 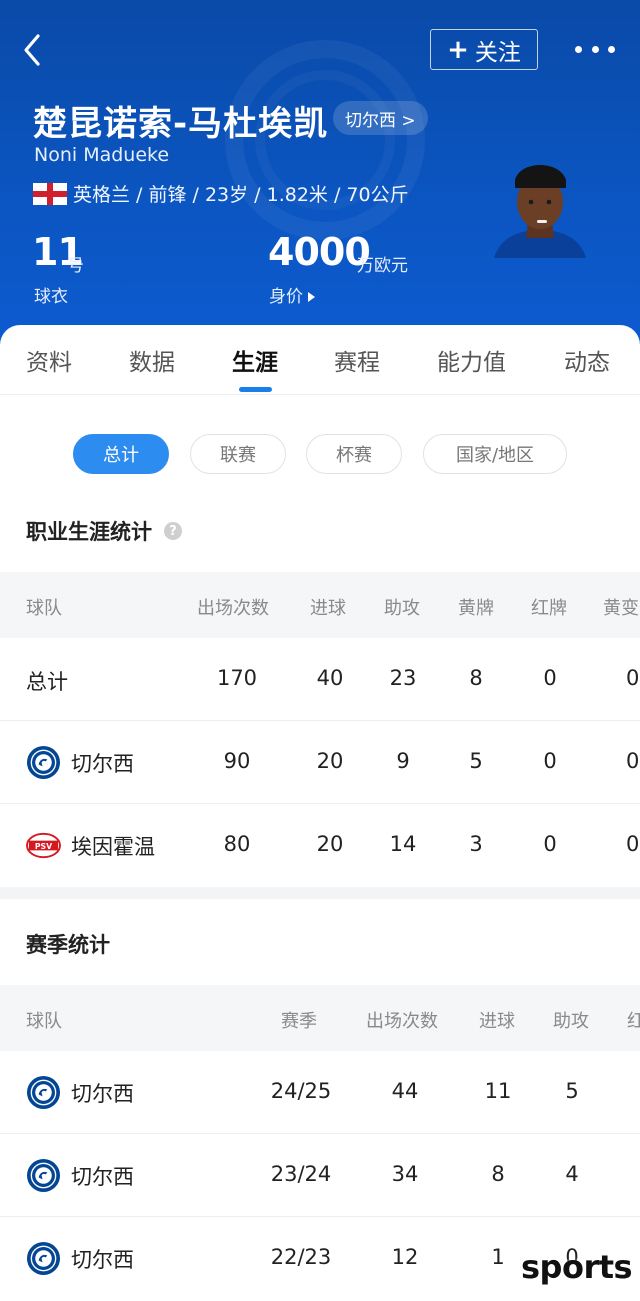 I want to click on apps-value: 44, so click(x=405, y=1091).